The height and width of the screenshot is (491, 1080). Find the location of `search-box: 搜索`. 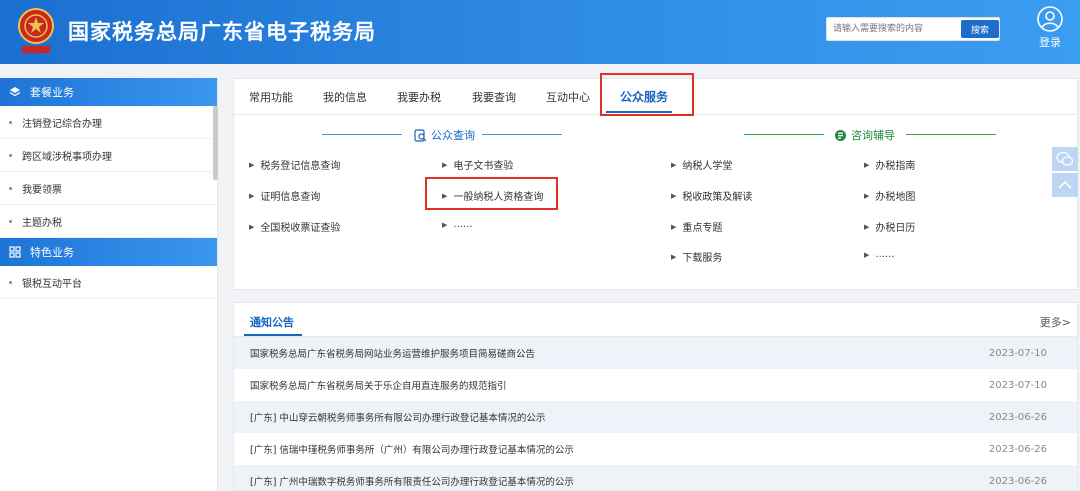

search-box: 搜索 is located at coordinates (913, 29).